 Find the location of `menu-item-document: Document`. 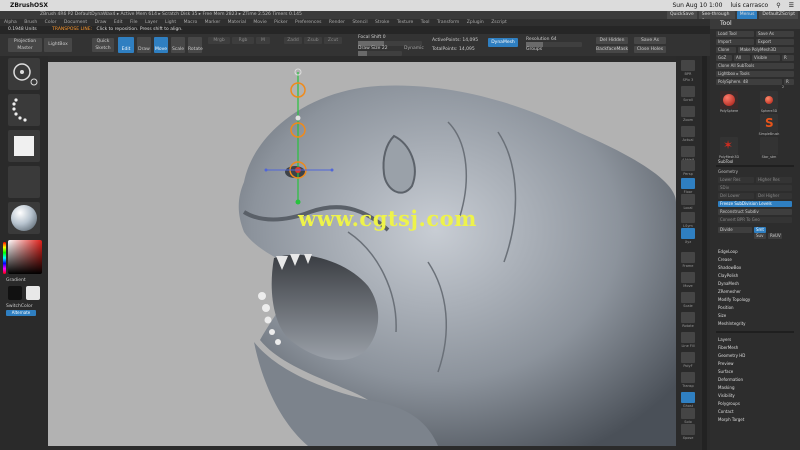

menu-item-document: Document is located at coordinates (75, 22).